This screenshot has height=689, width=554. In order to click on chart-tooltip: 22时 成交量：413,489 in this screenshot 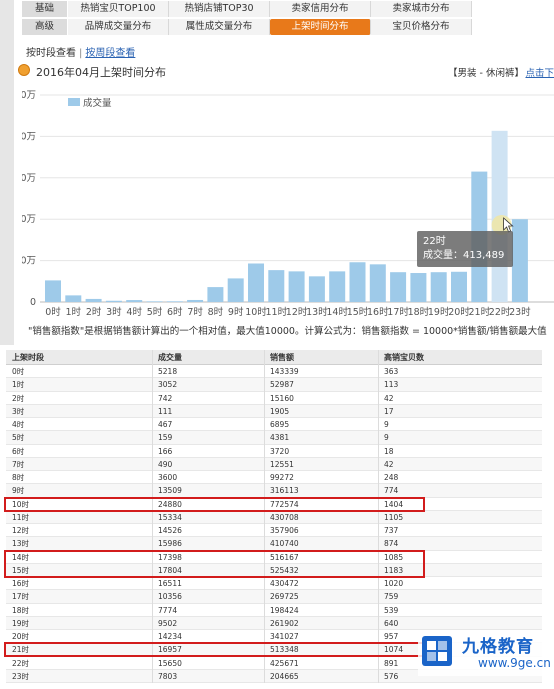, I will do `click(465, 249)`.